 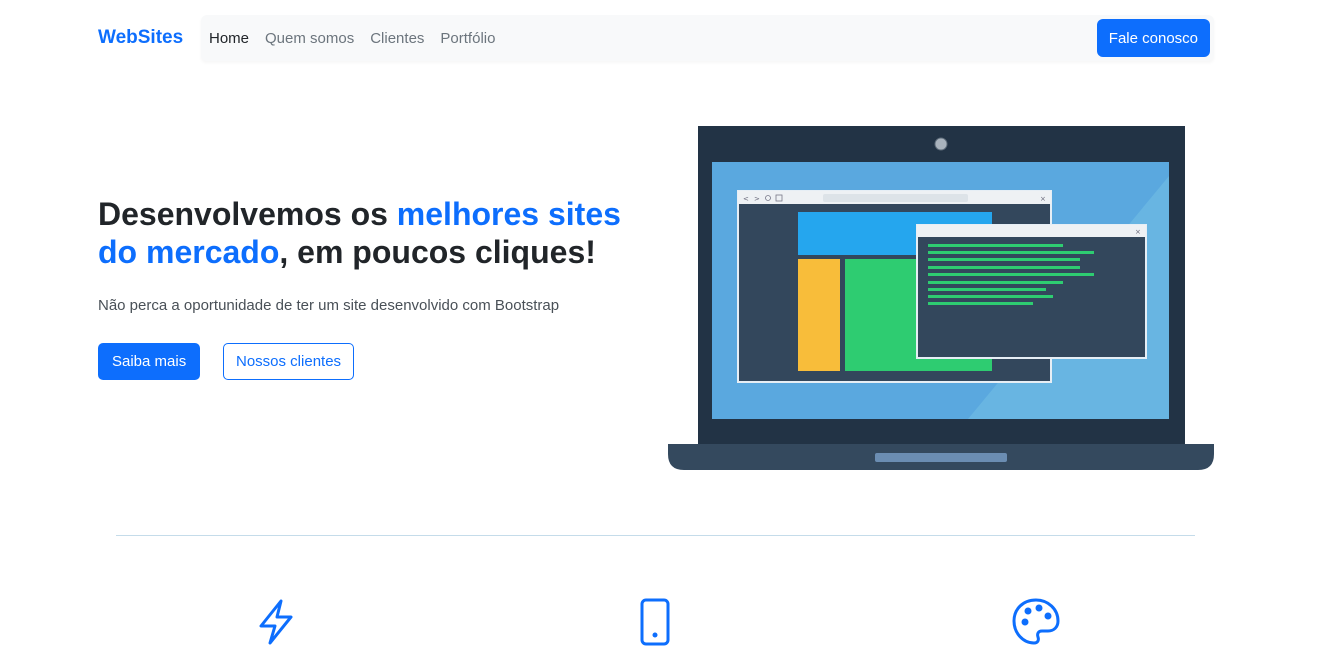 I want to click on lightning-icon, so click(x=276, y=622).